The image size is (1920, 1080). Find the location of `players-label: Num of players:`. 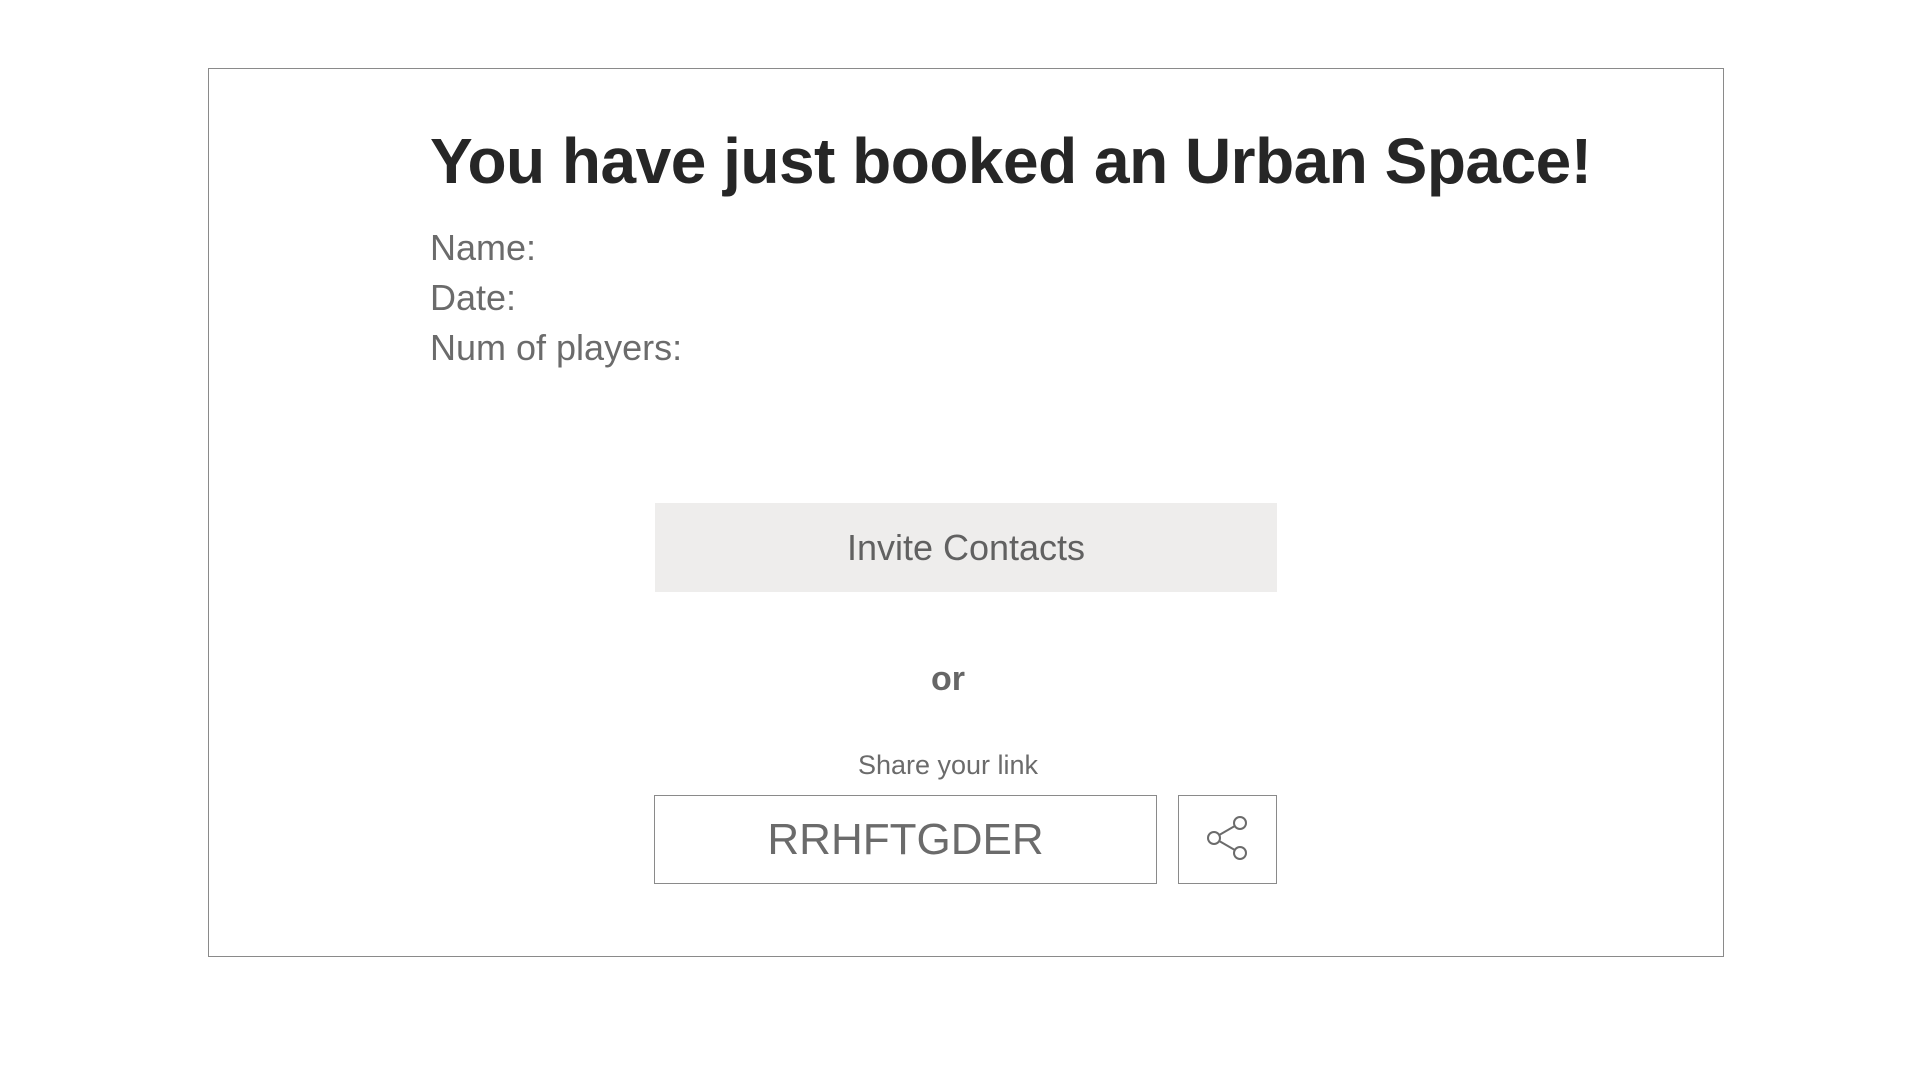

players-label: Num of players: is located at coordinates (556, 347).